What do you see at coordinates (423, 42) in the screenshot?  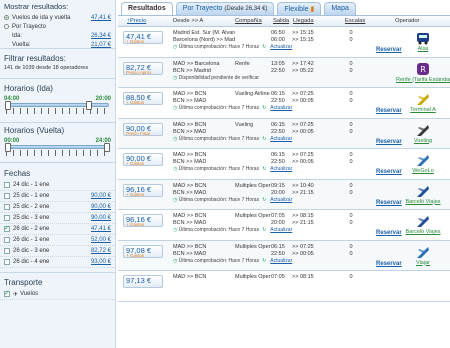 I see `operator: Alsa` at bounding box center [423, 42].